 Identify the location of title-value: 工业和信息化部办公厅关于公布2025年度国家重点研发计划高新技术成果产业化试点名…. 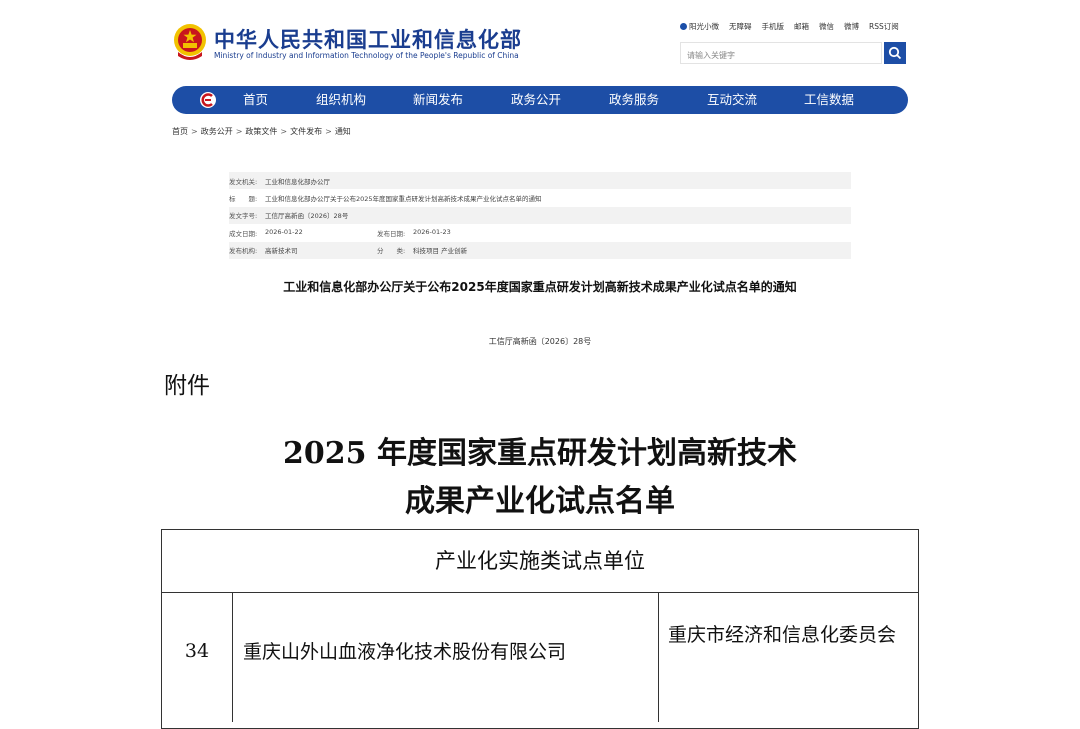
(403, 199).